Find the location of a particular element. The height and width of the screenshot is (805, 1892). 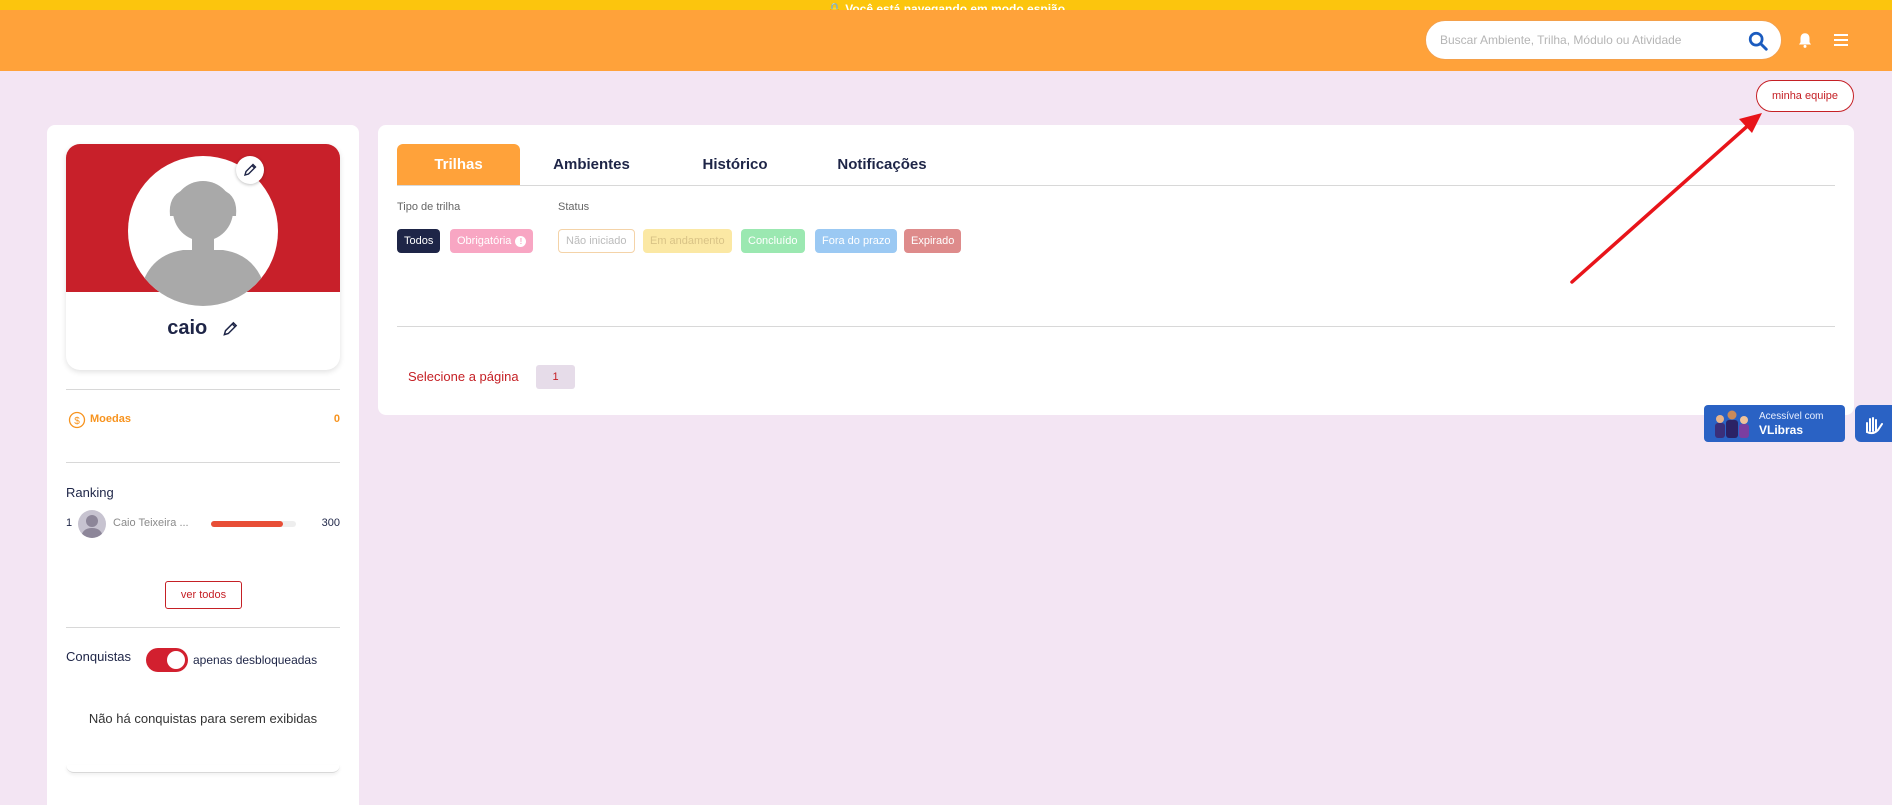

chip-not-started-label: Não iniciado is located at coordinates (596, 241).